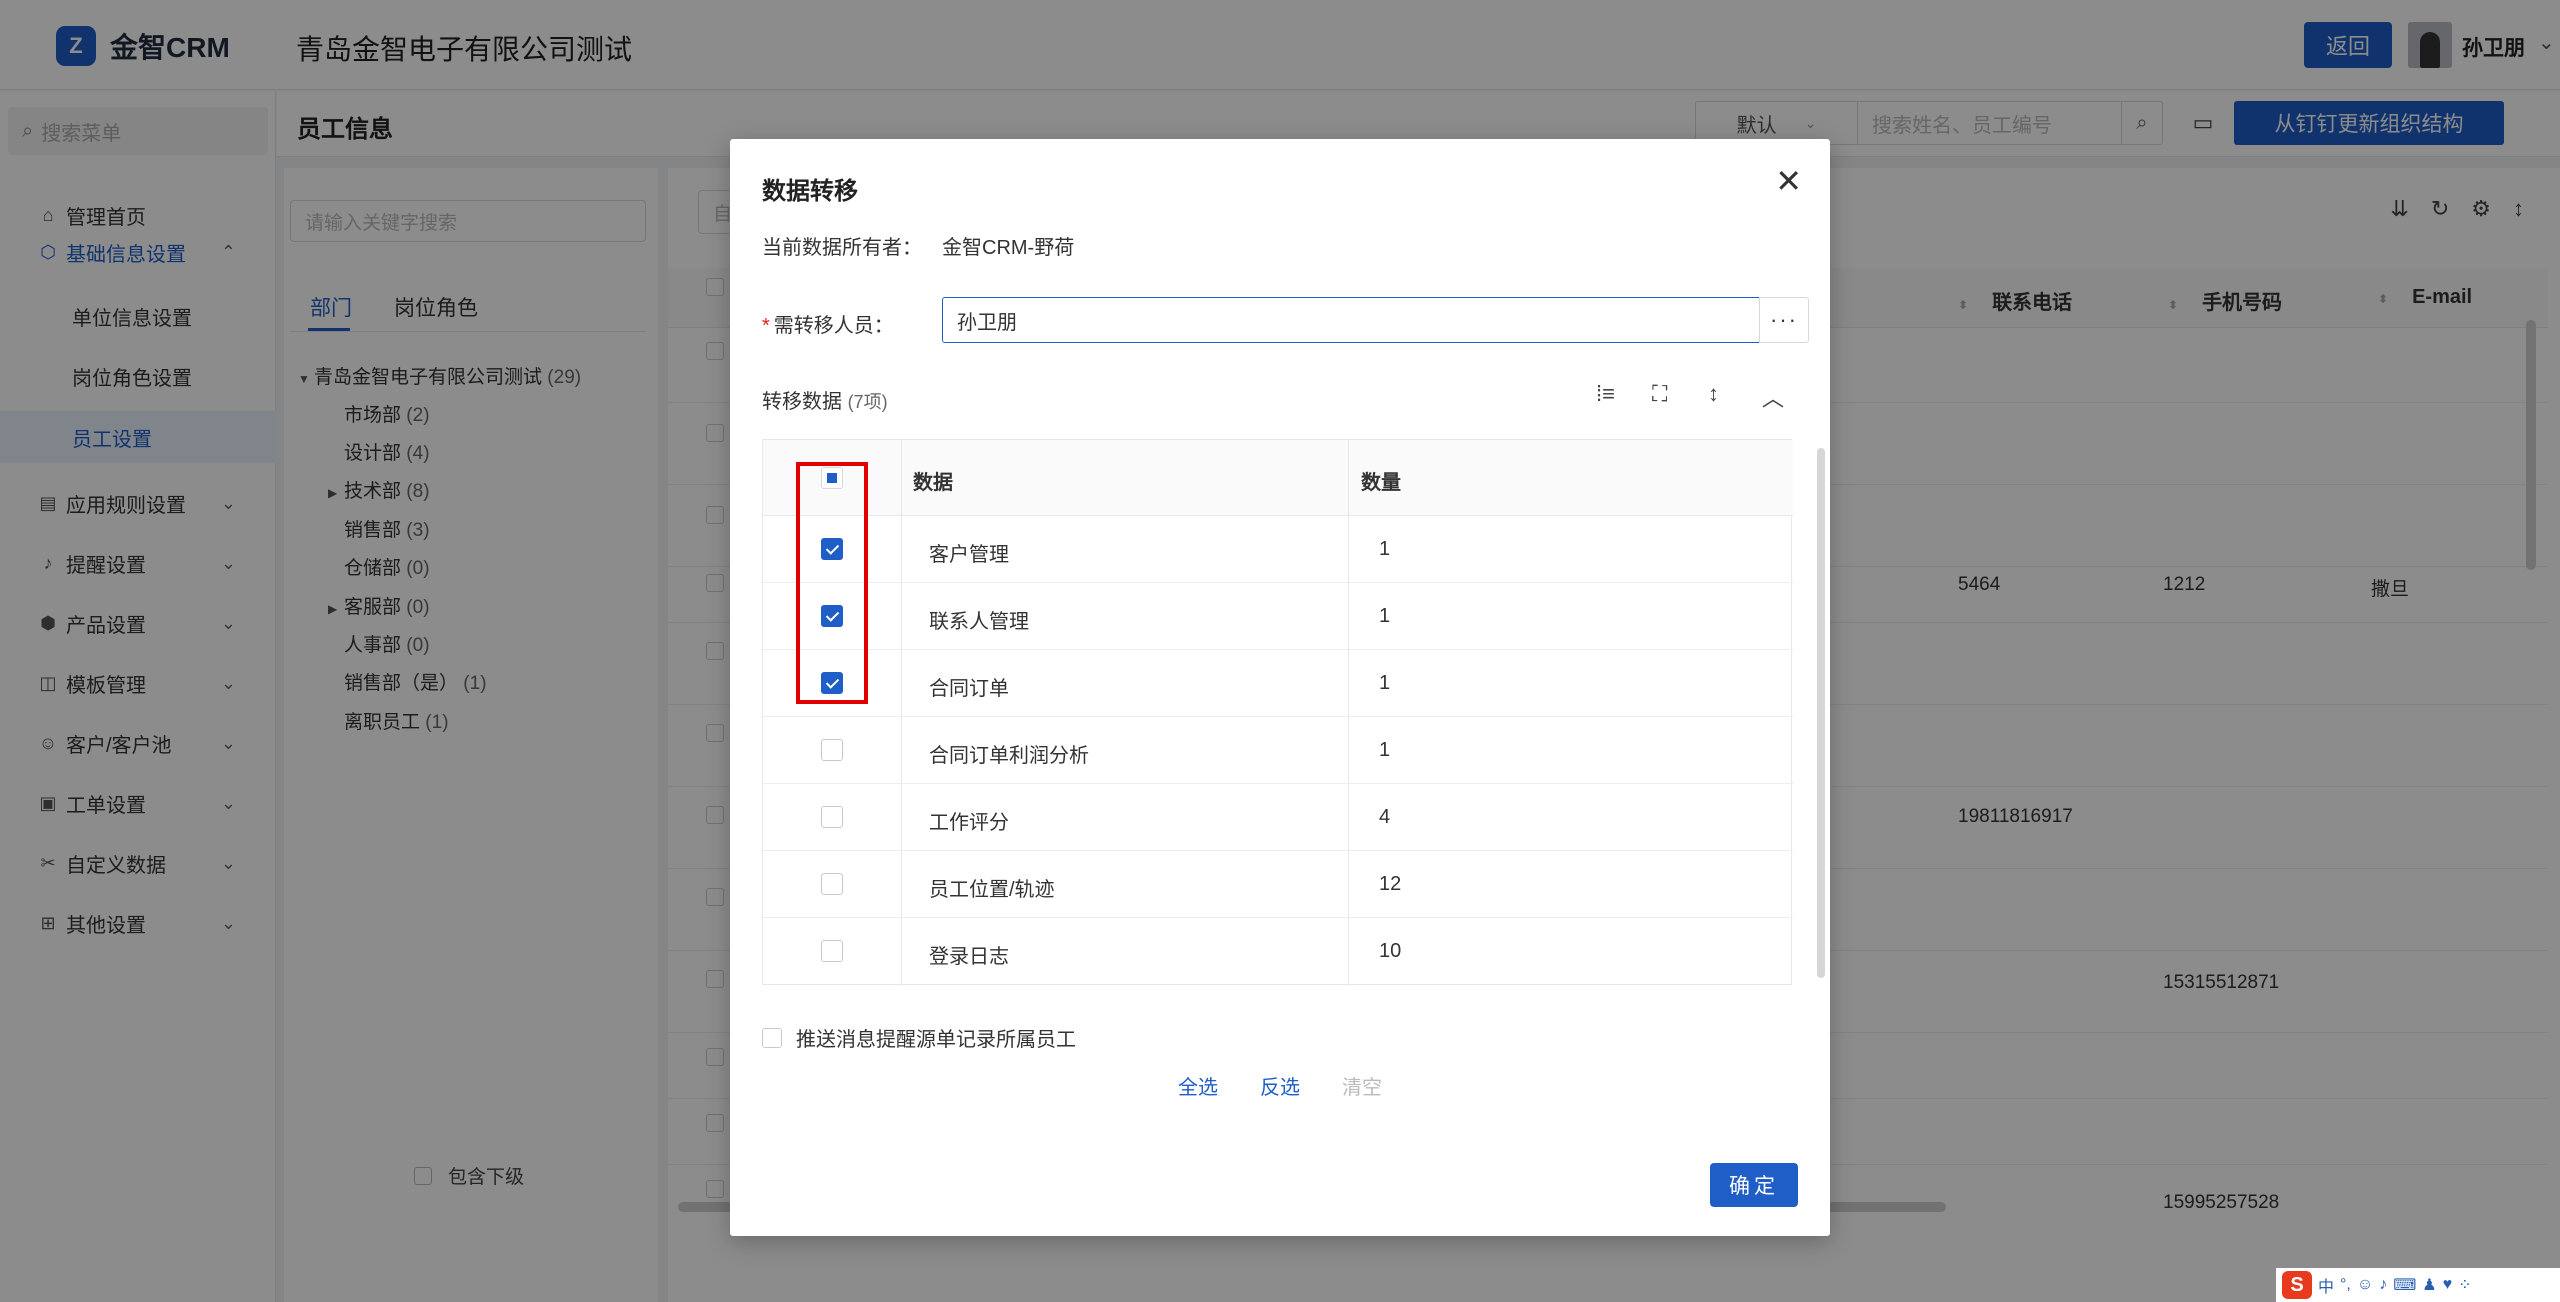 Image resolution: width=2560 pixels, height=1302 pixels. What do you see at coordinates (979, 622) in the screenshot?
I see `row-data-name: 联系人管理` at bounding box center [979, 622].